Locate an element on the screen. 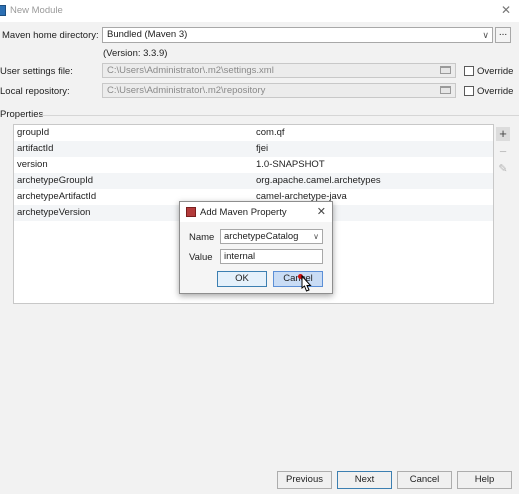 This screenshot has width=519, height=494. previous-button: Previous is located at coordinates (304, 480).